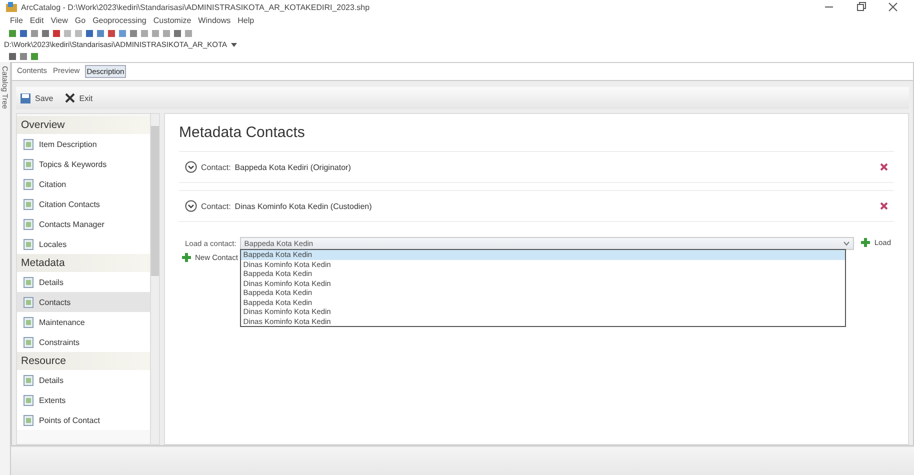 This screenshot has height=475, width=914. What do you see at coordinates (83, 322) in the screenshot?
I see `sidebar-item: Maintenance` at bounding box center [83, 322].